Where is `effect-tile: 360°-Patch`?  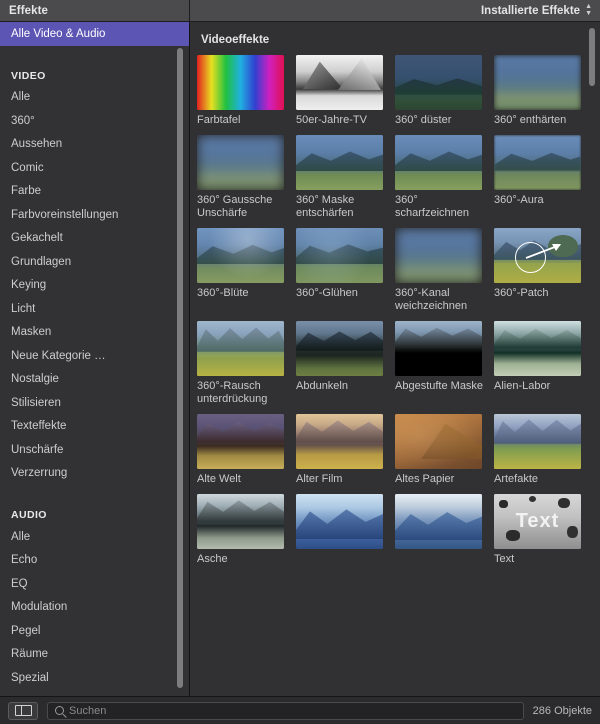 effect-tile: 360°-Patch is located at coordinates (543, 270).